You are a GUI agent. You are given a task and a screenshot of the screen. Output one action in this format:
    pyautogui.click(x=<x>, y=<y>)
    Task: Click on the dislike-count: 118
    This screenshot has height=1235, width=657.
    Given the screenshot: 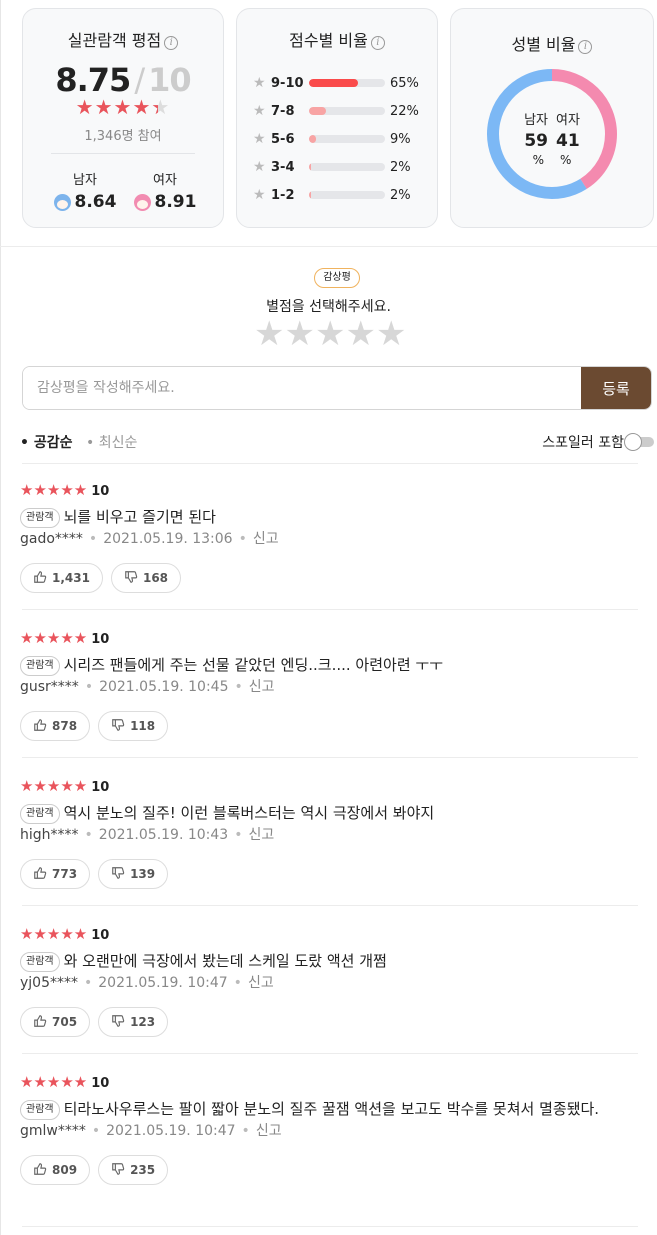 What is the action you would take?
    pyautogui.click(x=143, y=726)
    